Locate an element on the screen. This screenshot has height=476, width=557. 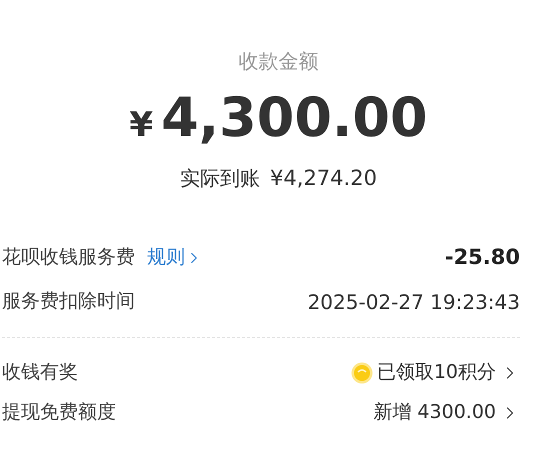
row-value: 2025-02-27 19:23:43 is located at coordinates (414, 302).